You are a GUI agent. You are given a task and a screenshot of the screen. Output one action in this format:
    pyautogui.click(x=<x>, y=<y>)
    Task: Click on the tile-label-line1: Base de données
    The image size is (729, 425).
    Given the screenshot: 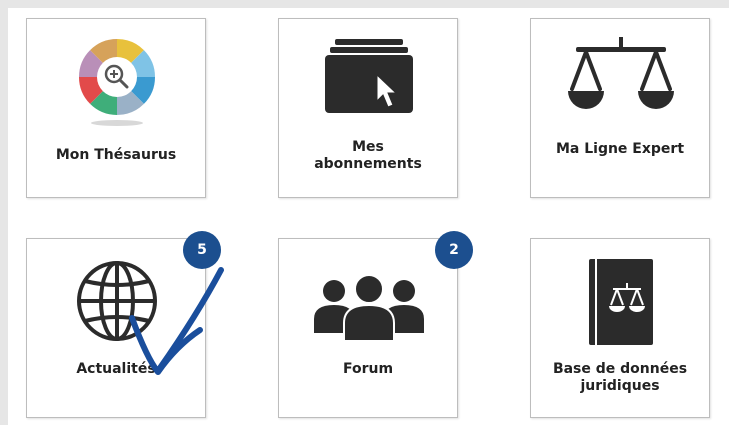 What is the action you would take?
    pyautogui.click(x=620, y=369)
    